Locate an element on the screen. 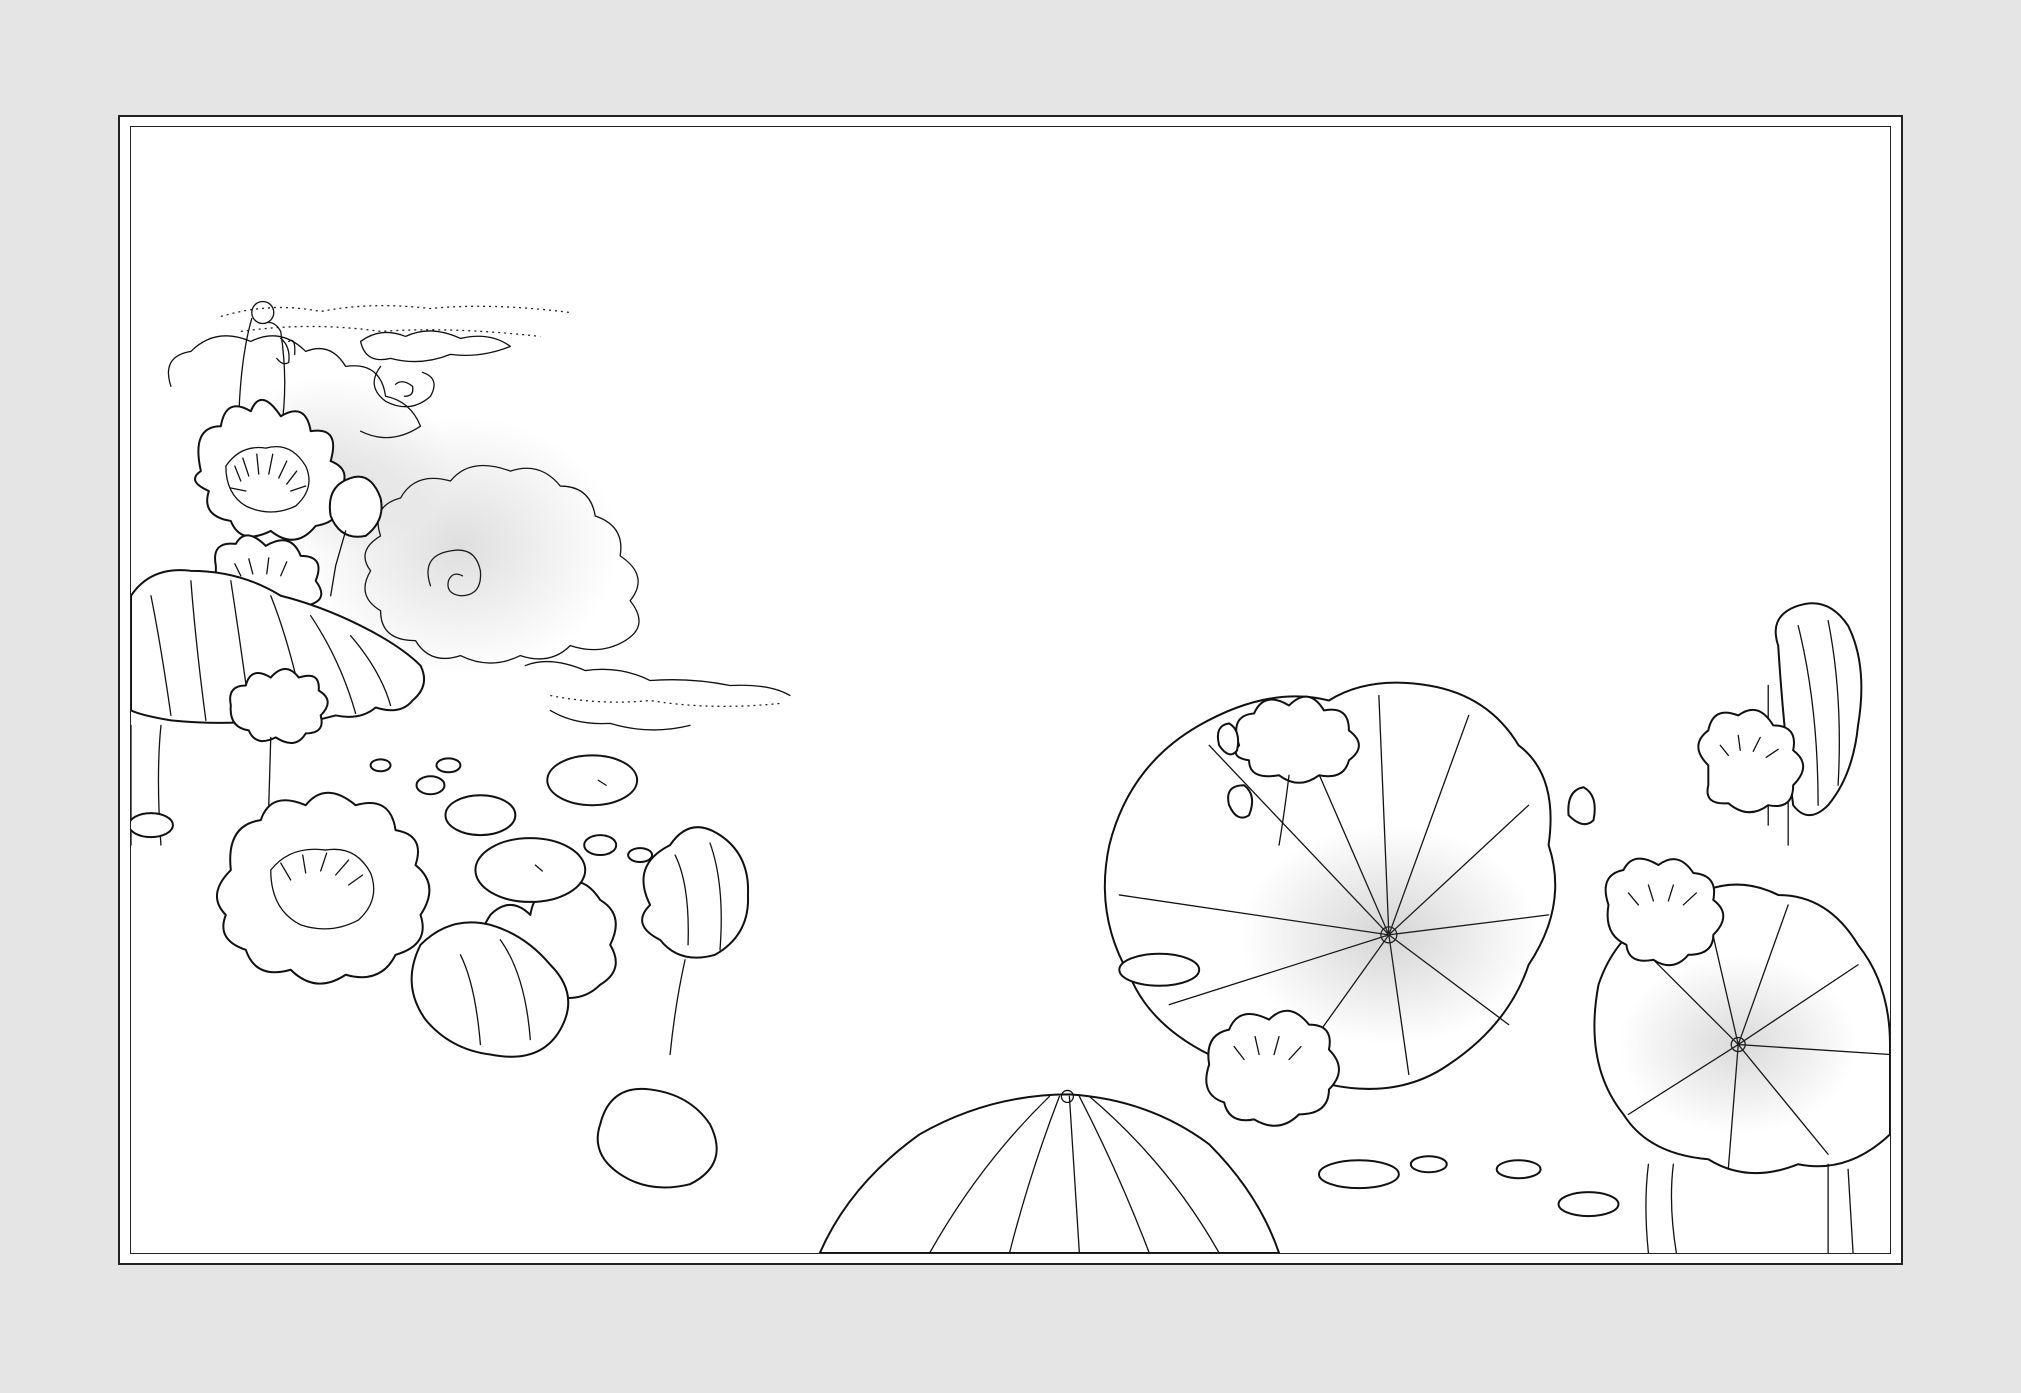  bottom-center-leaf is located at coordinates (1049, 1171).